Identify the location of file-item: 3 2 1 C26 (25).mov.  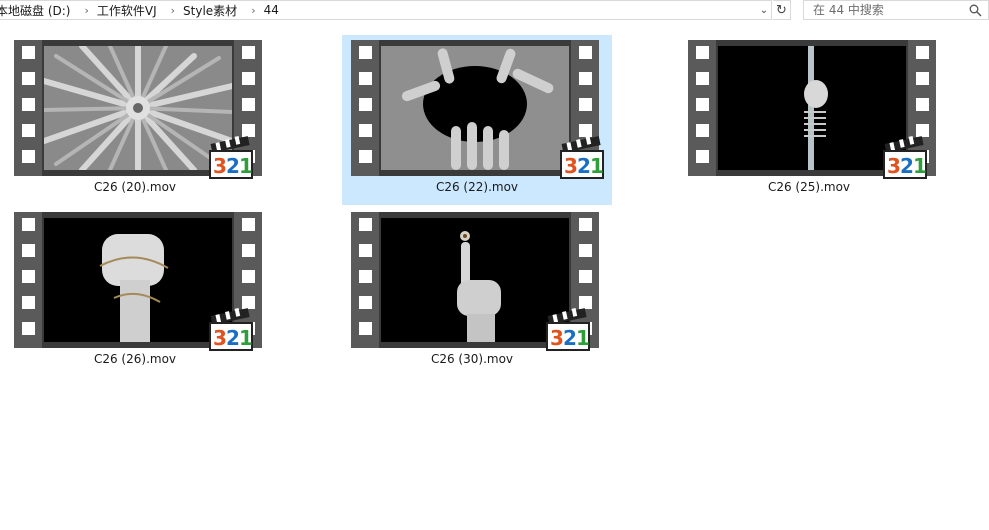
(809, 120).